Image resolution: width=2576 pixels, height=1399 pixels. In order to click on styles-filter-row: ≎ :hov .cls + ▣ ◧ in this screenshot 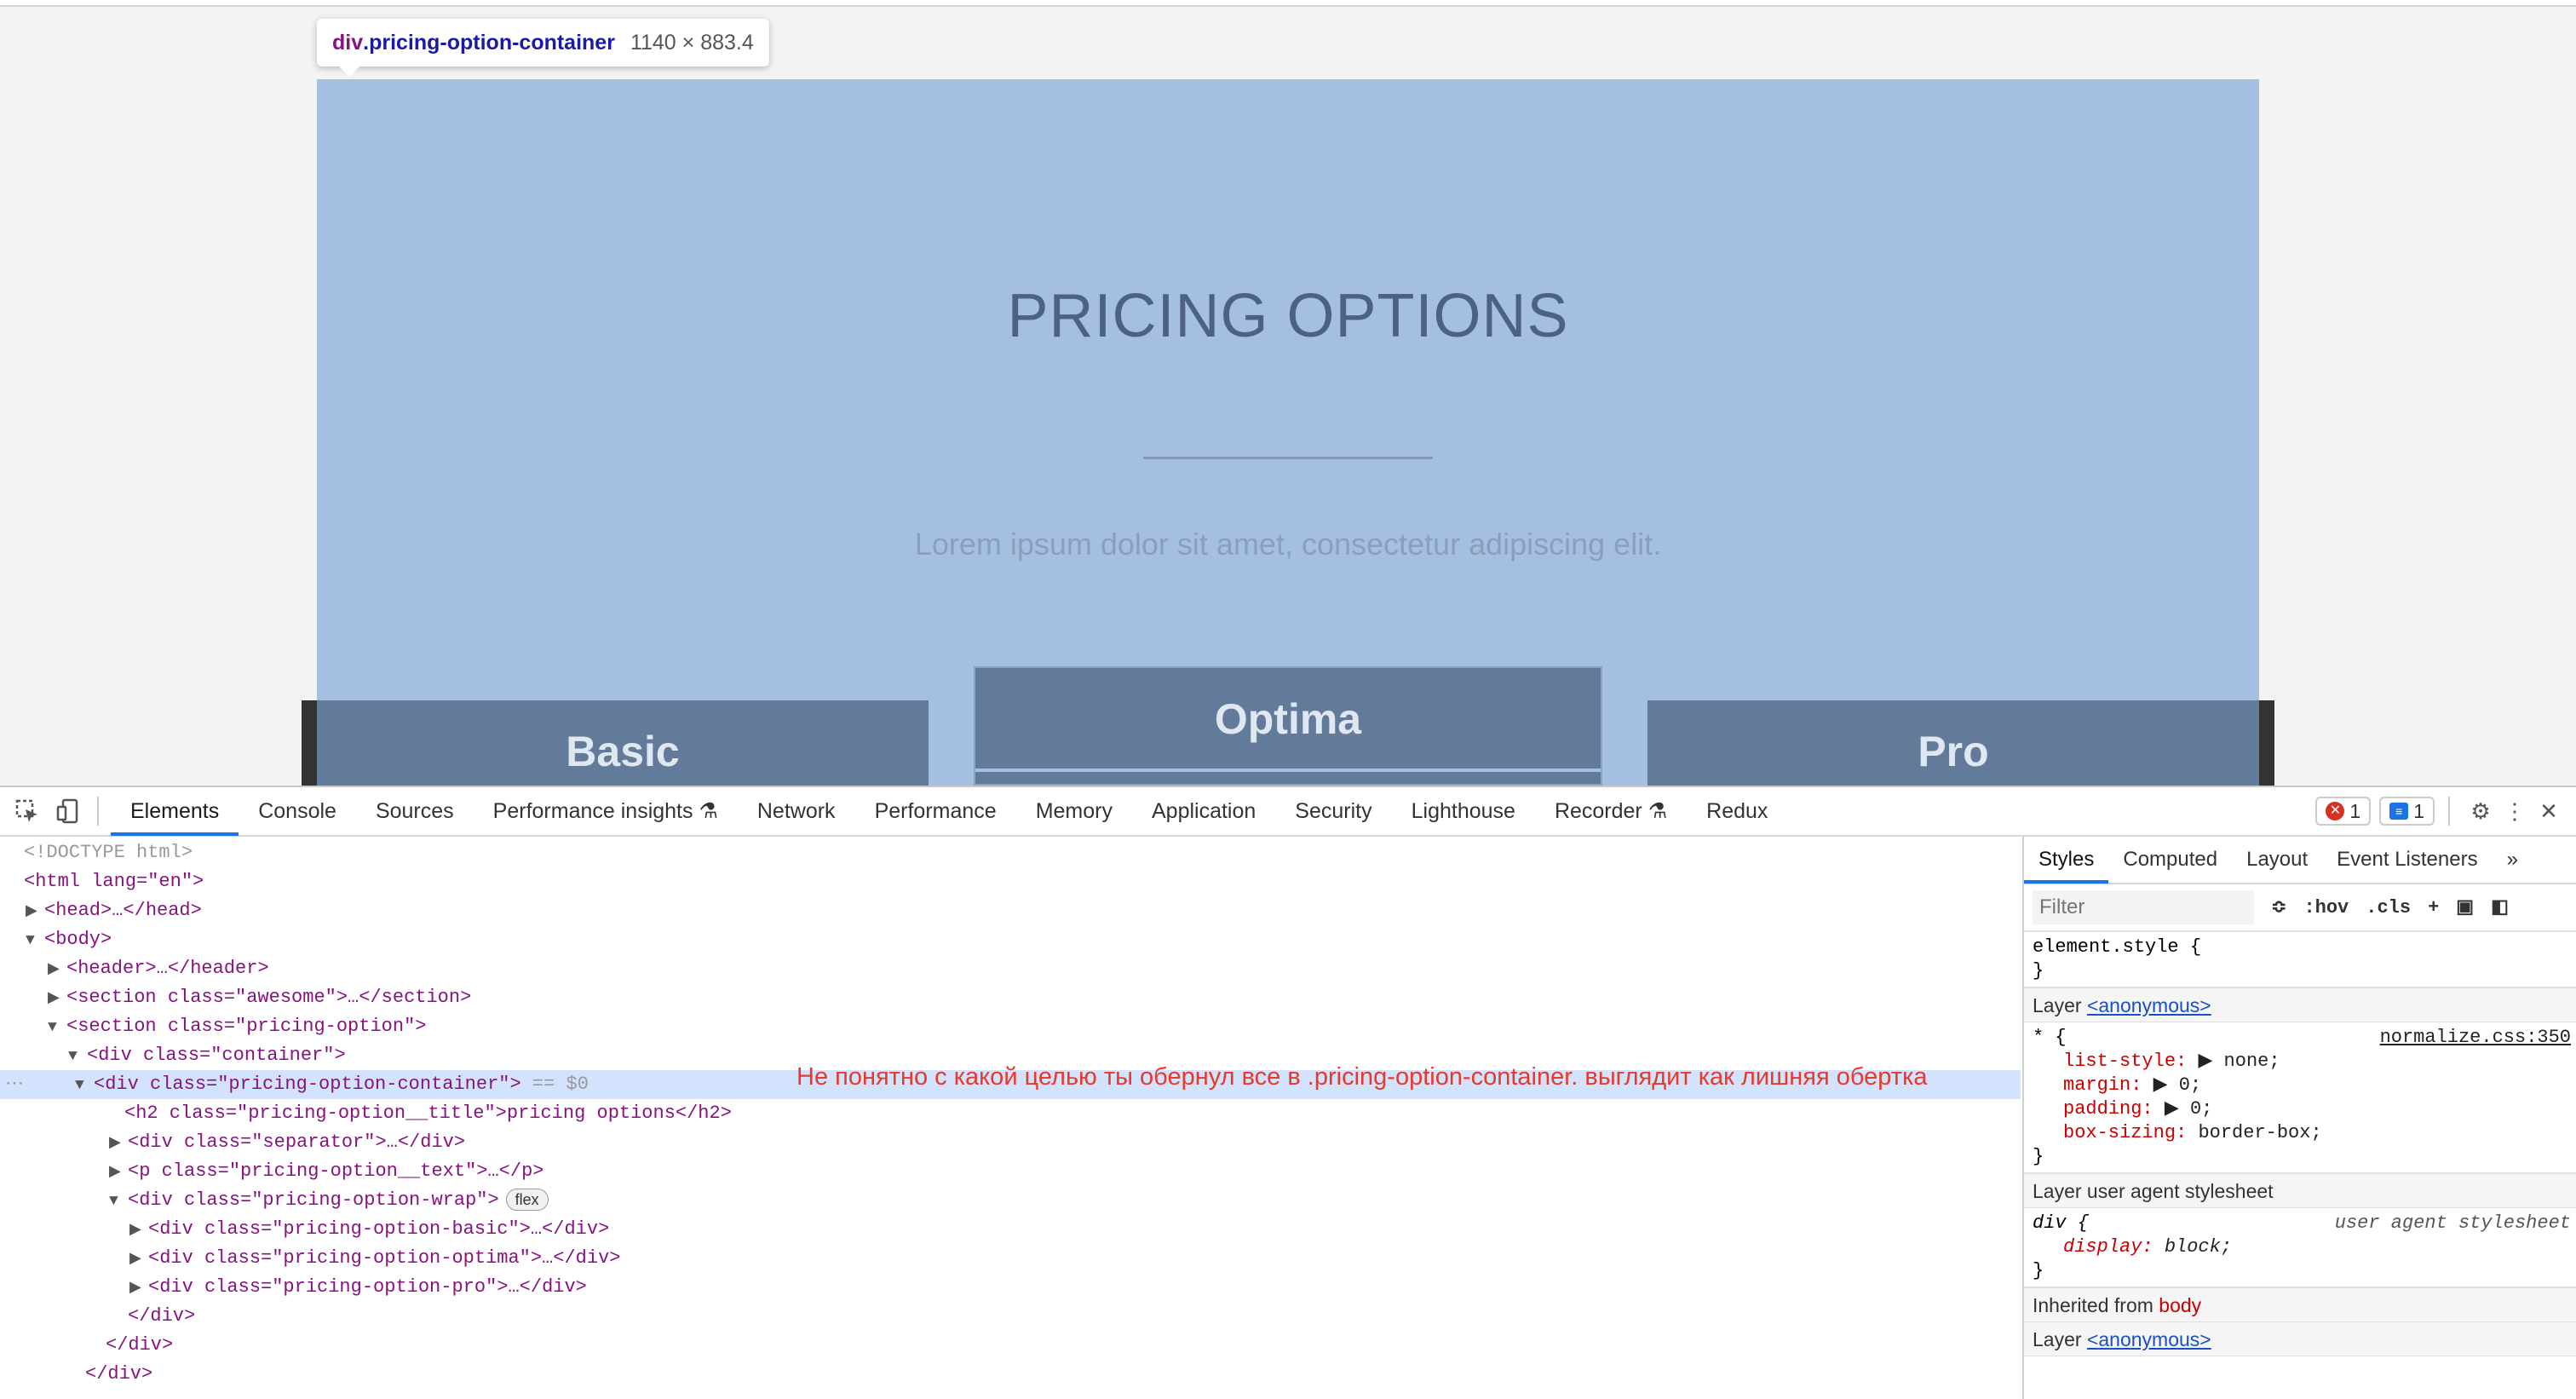, I will do `click(2300, 908)`.